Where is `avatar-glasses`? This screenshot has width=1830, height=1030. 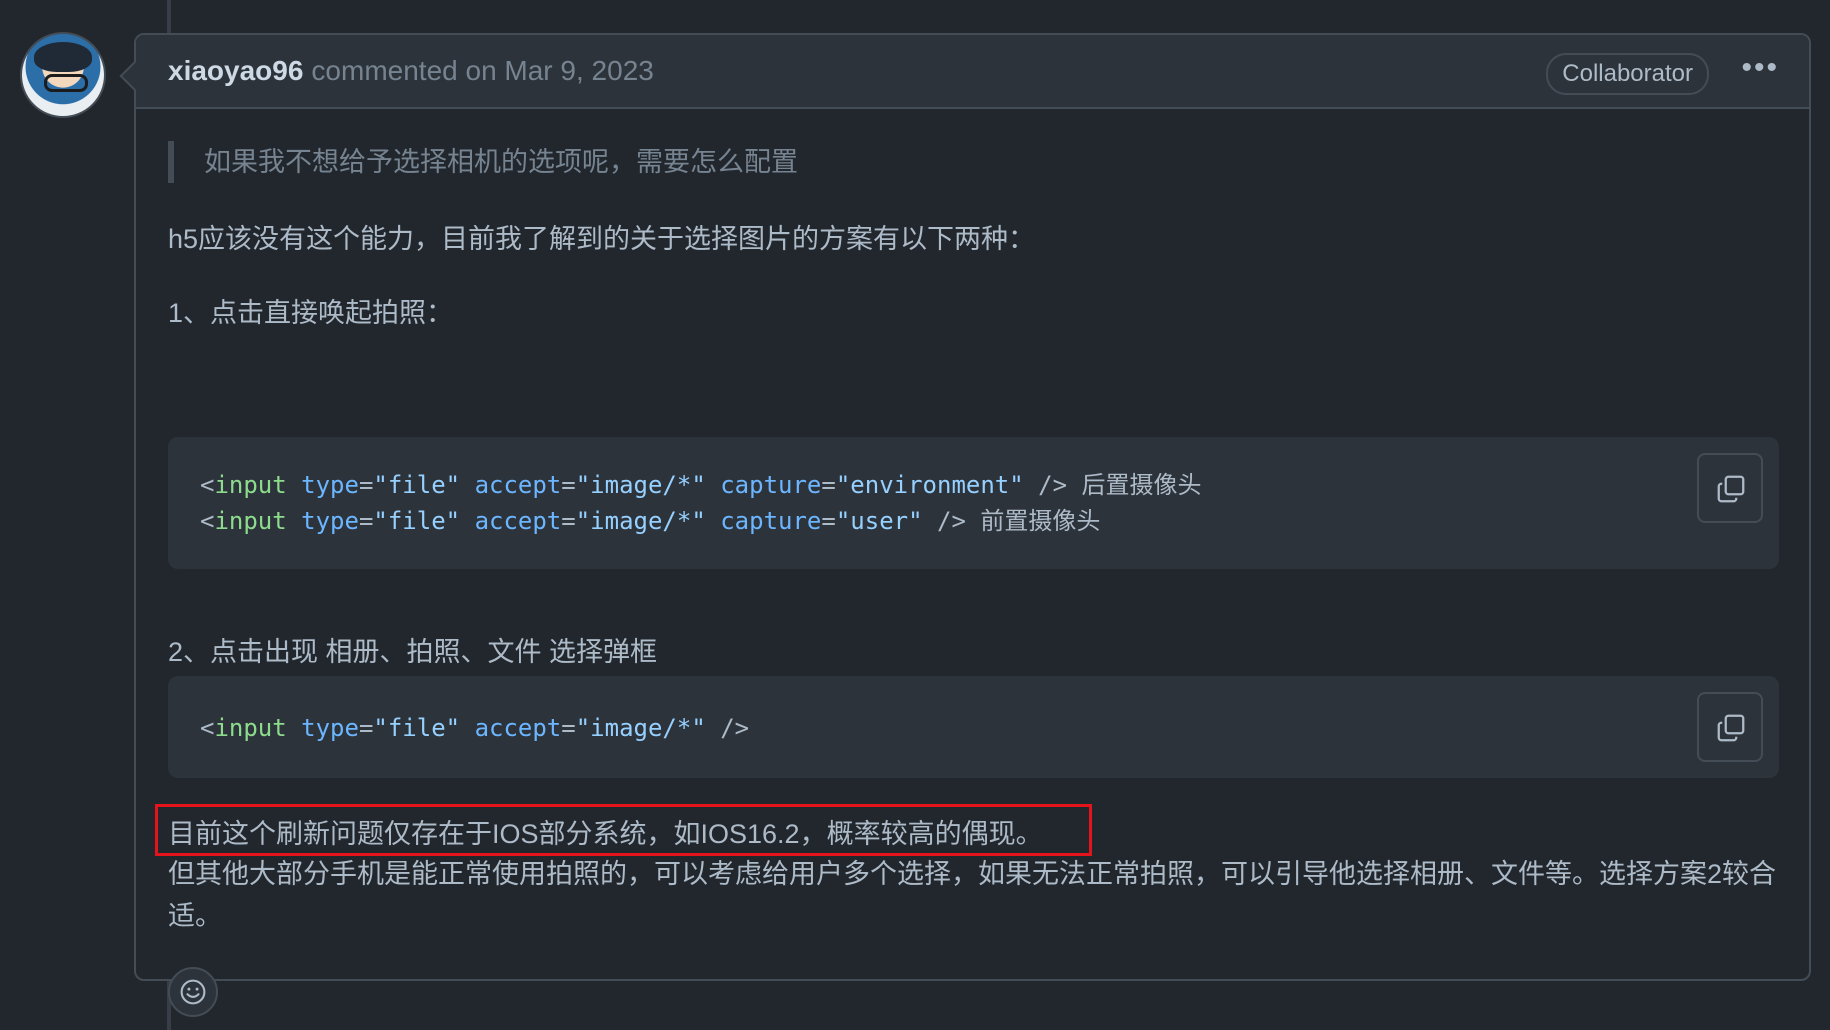
avatar-glasses is located at coordinates (66, 83).